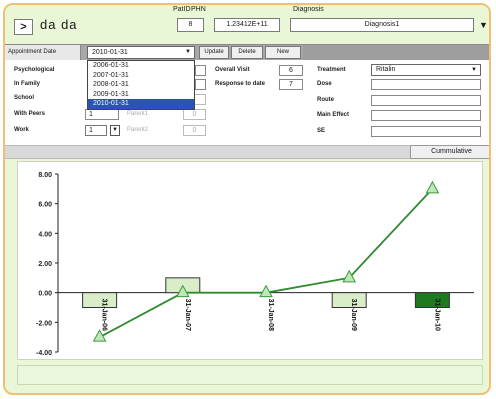  I want to click on dose-label: Dose, so click(324, 84).